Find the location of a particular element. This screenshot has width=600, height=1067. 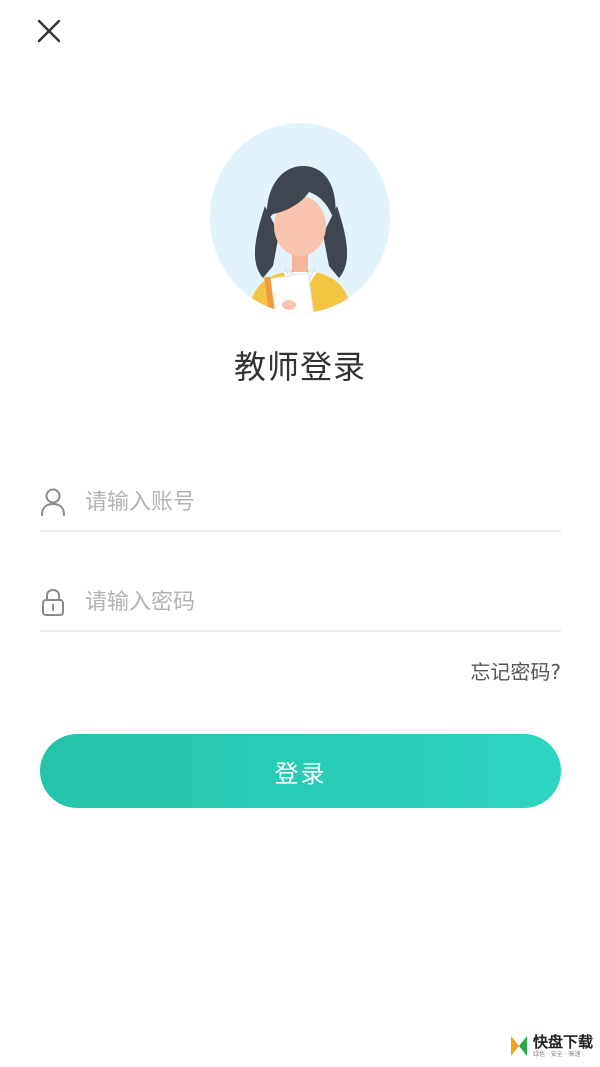

watermark-icon is located at coordinates (519, 1046).